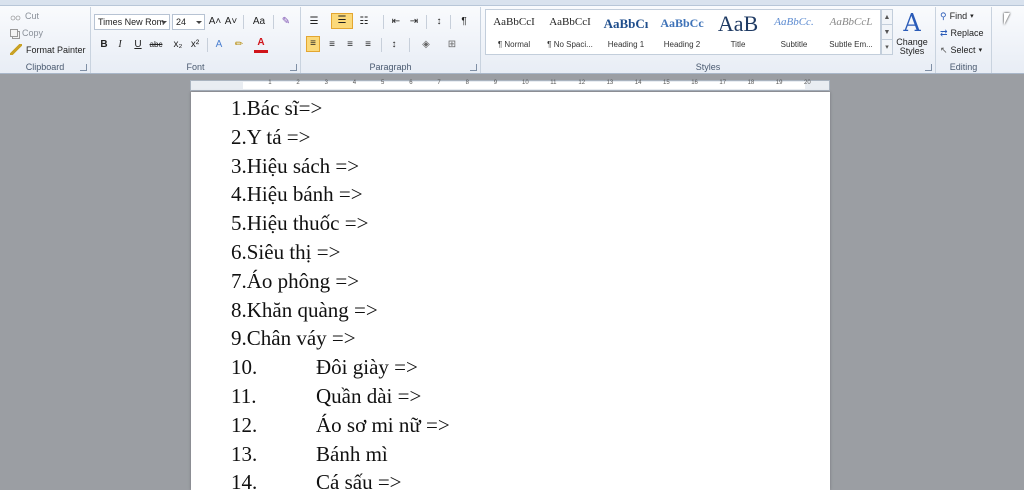  I want to click on list-number: 7., so click(239, 280).